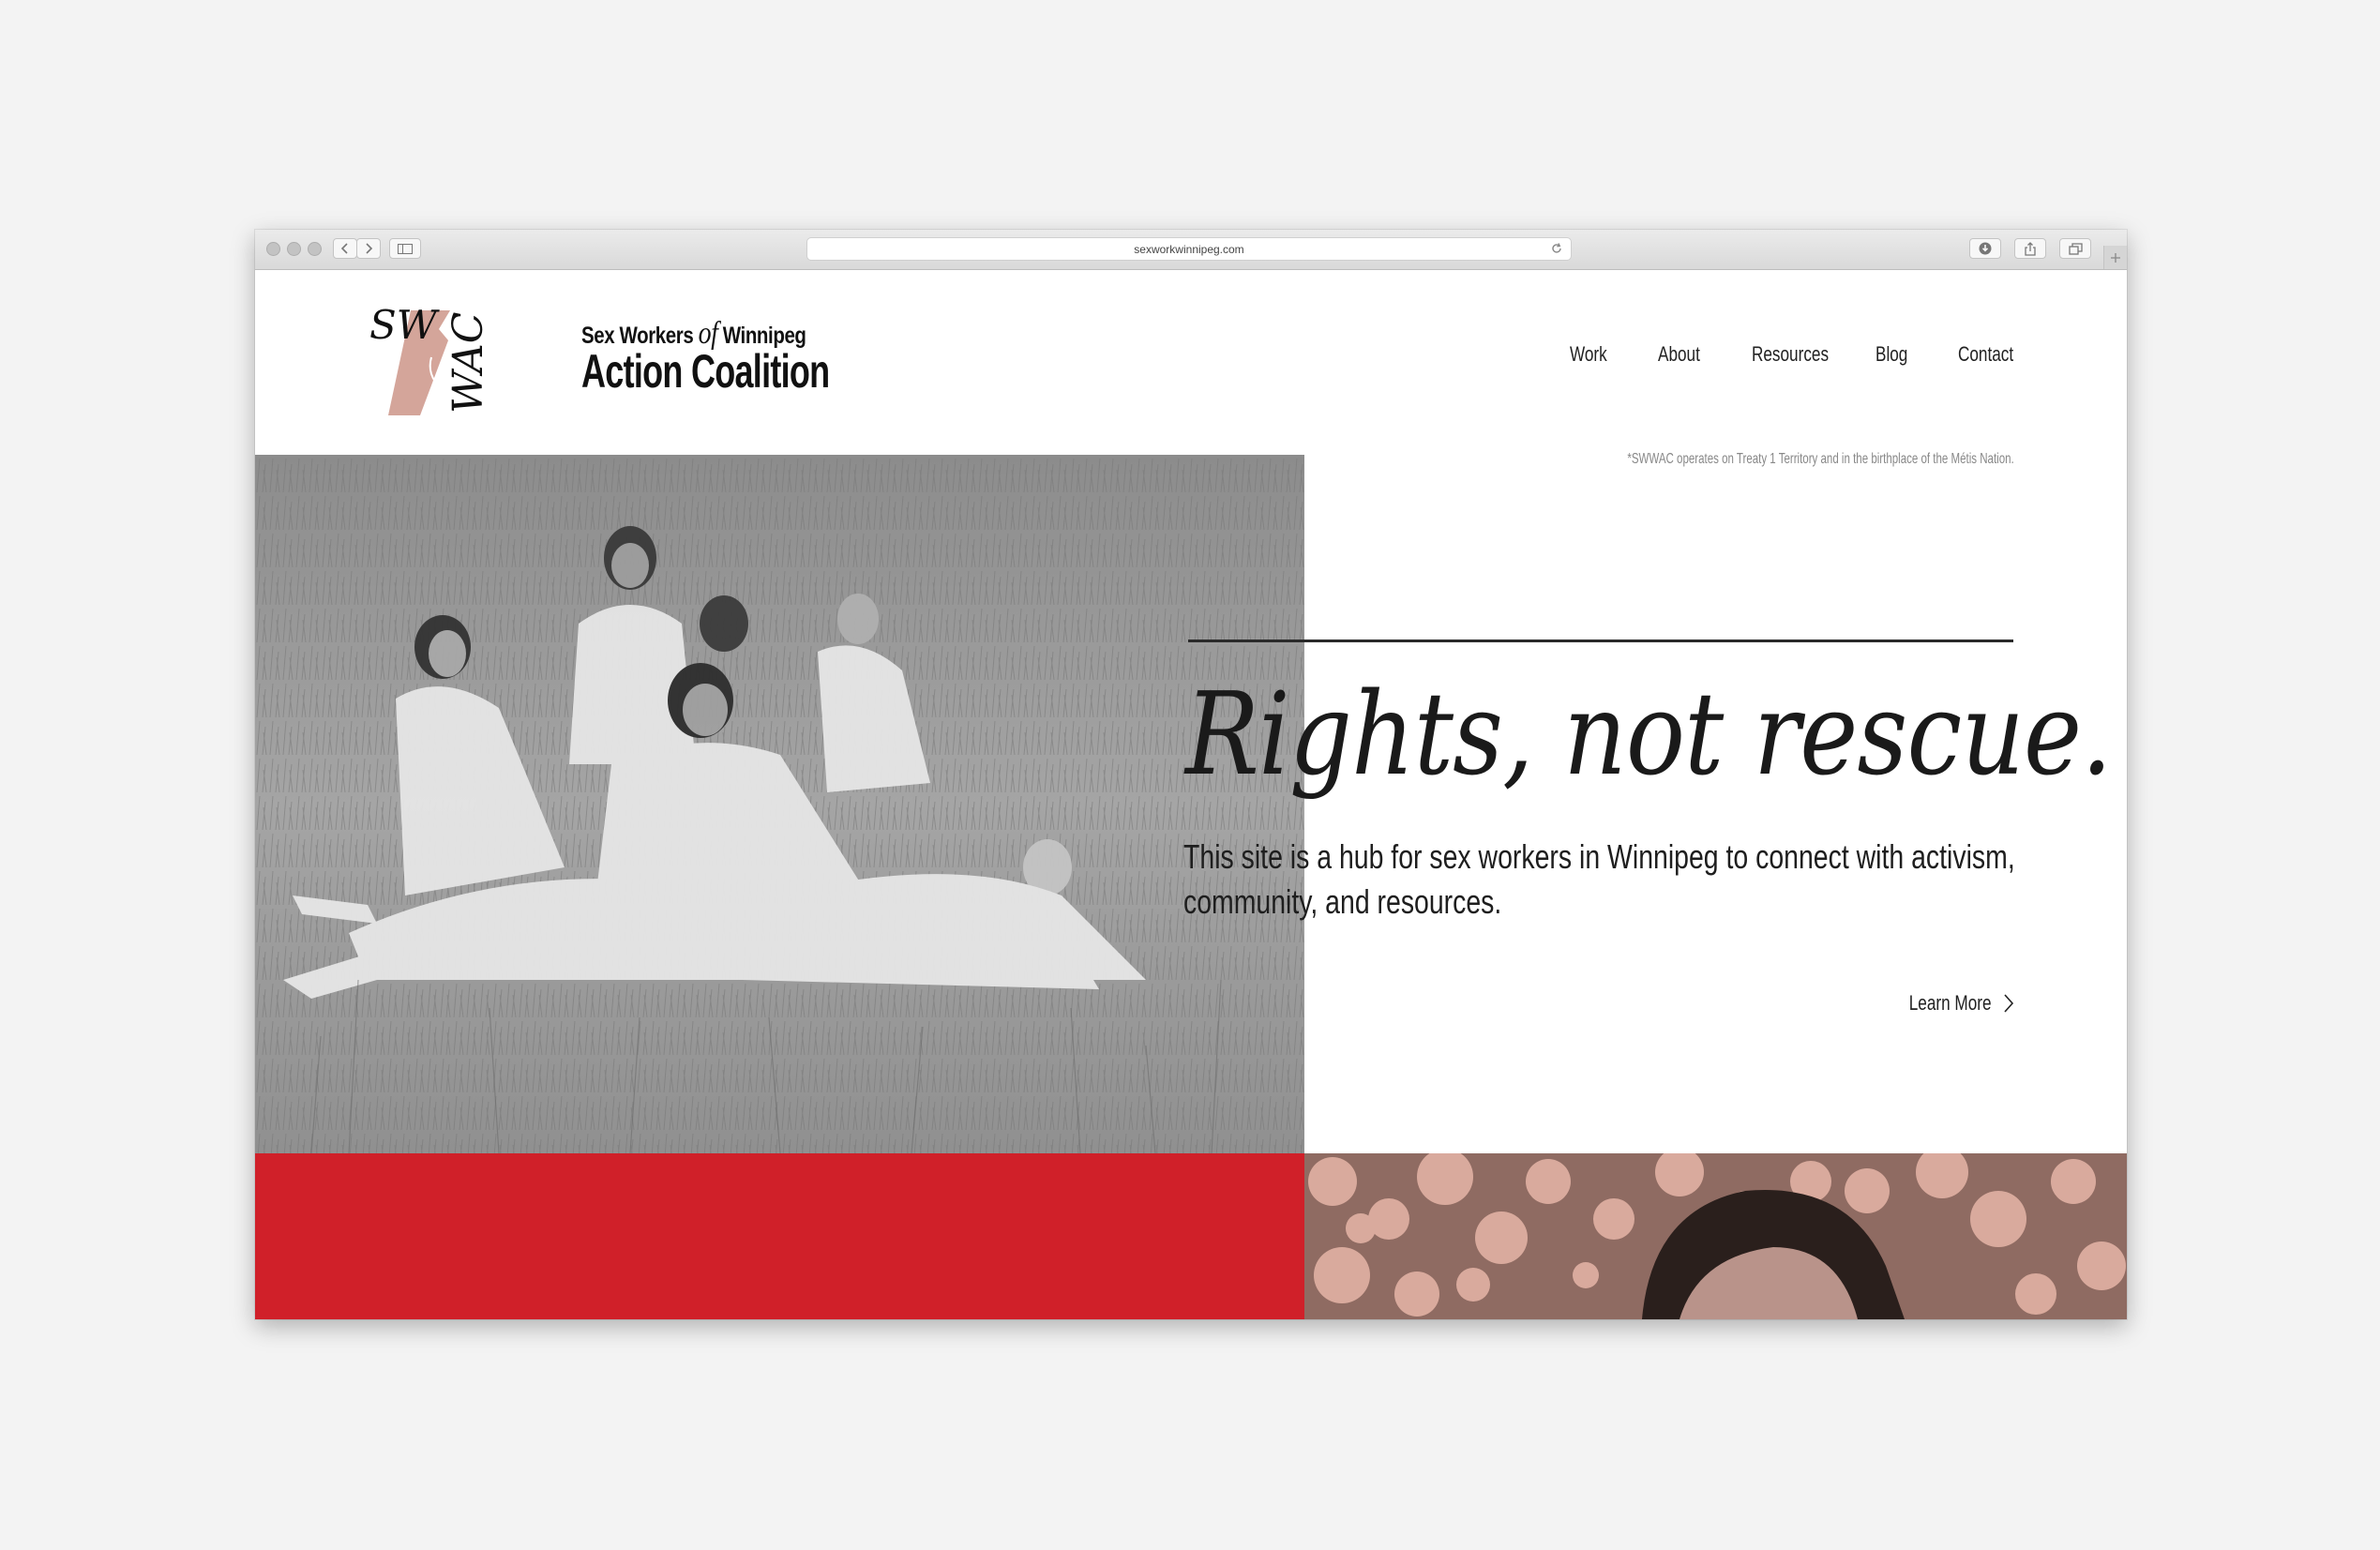  I want to click on browser-toolbar: sexworkwinnipeg.com, so click(1191, 250).